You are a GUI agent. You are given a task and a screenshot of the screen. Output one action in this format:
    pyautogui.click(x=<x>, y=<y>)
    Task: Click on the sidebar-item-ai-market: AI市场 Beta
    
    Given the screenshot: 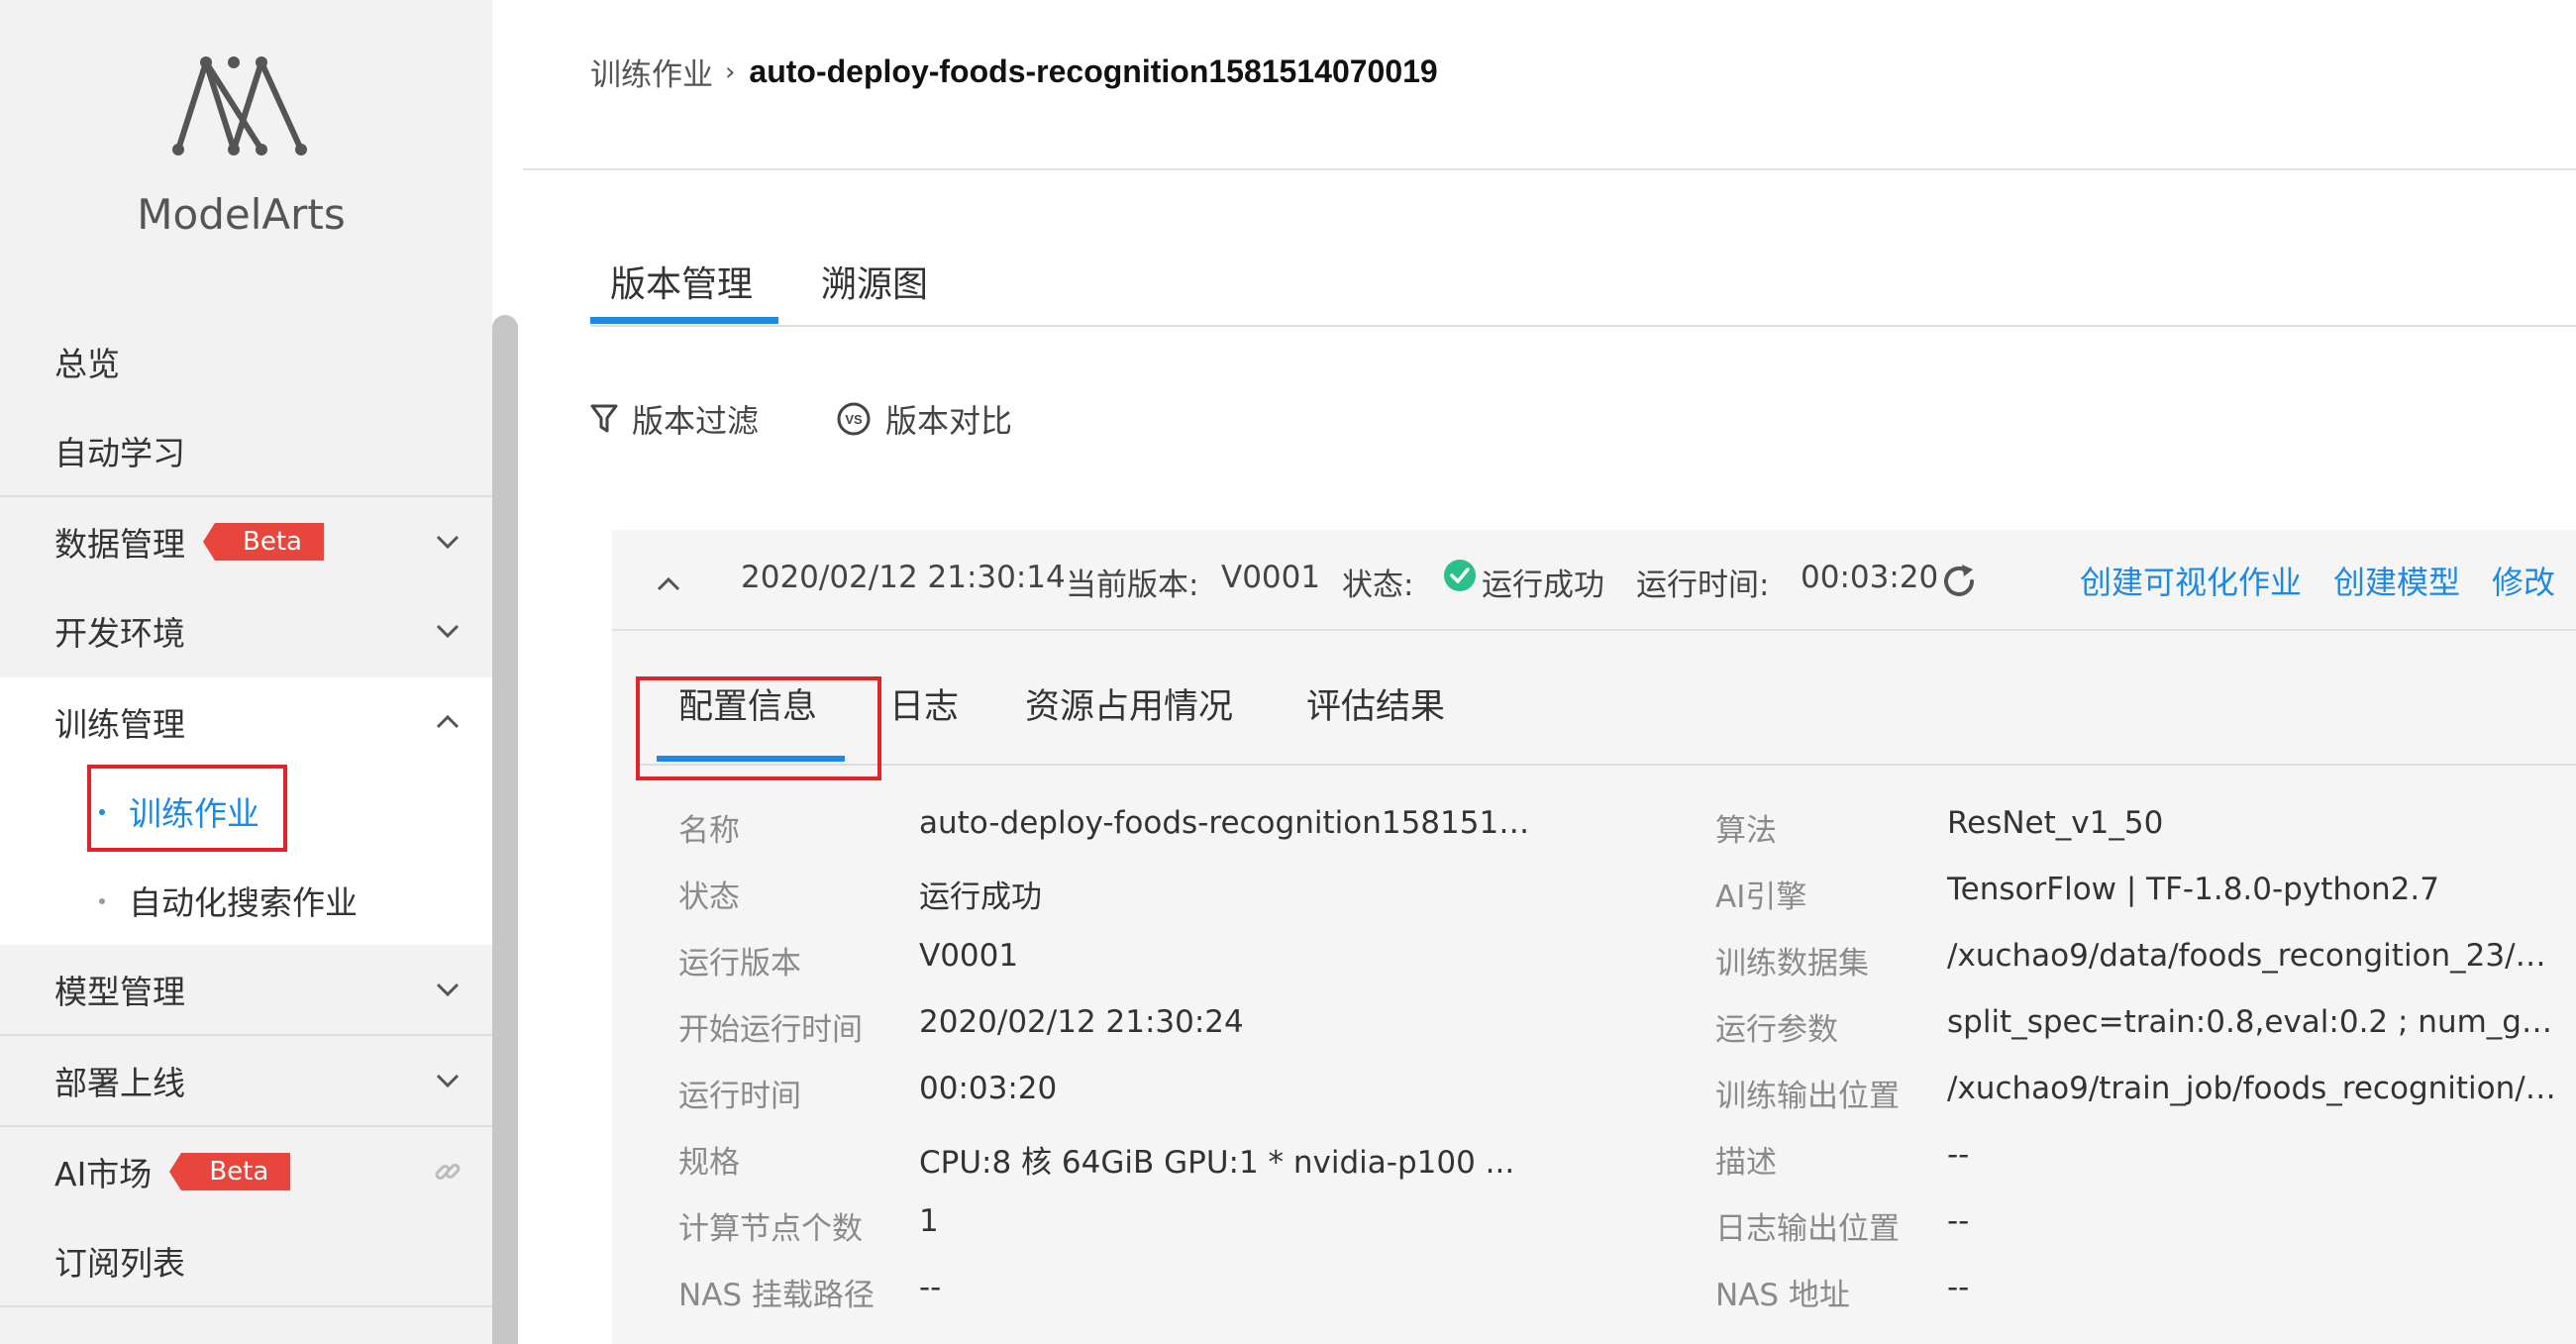 What is the action you would take?
    pyautogui.click(x=246, y=1172)
    